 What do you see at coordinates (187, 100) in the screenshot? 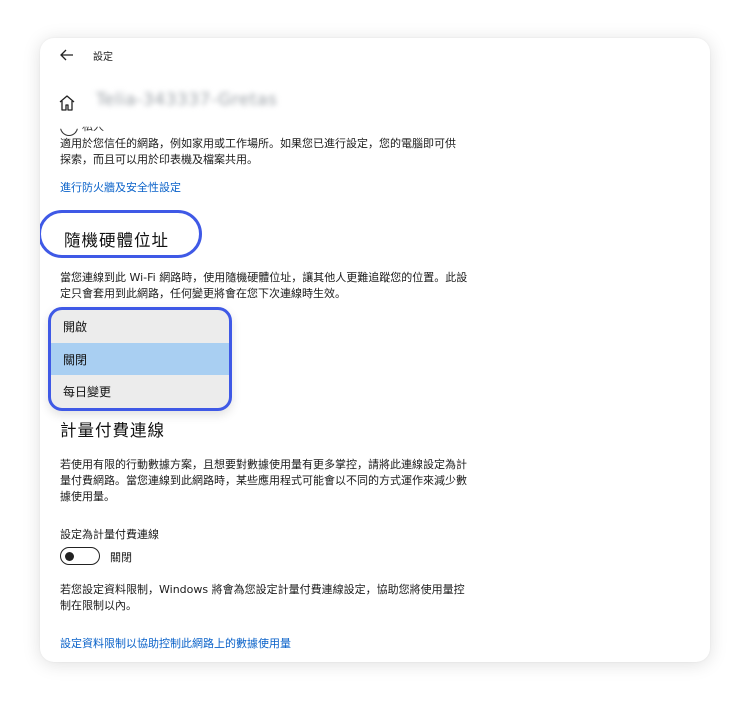
I see `network-name: Telia-343337-Gretas` at bounding box center [187, 100].